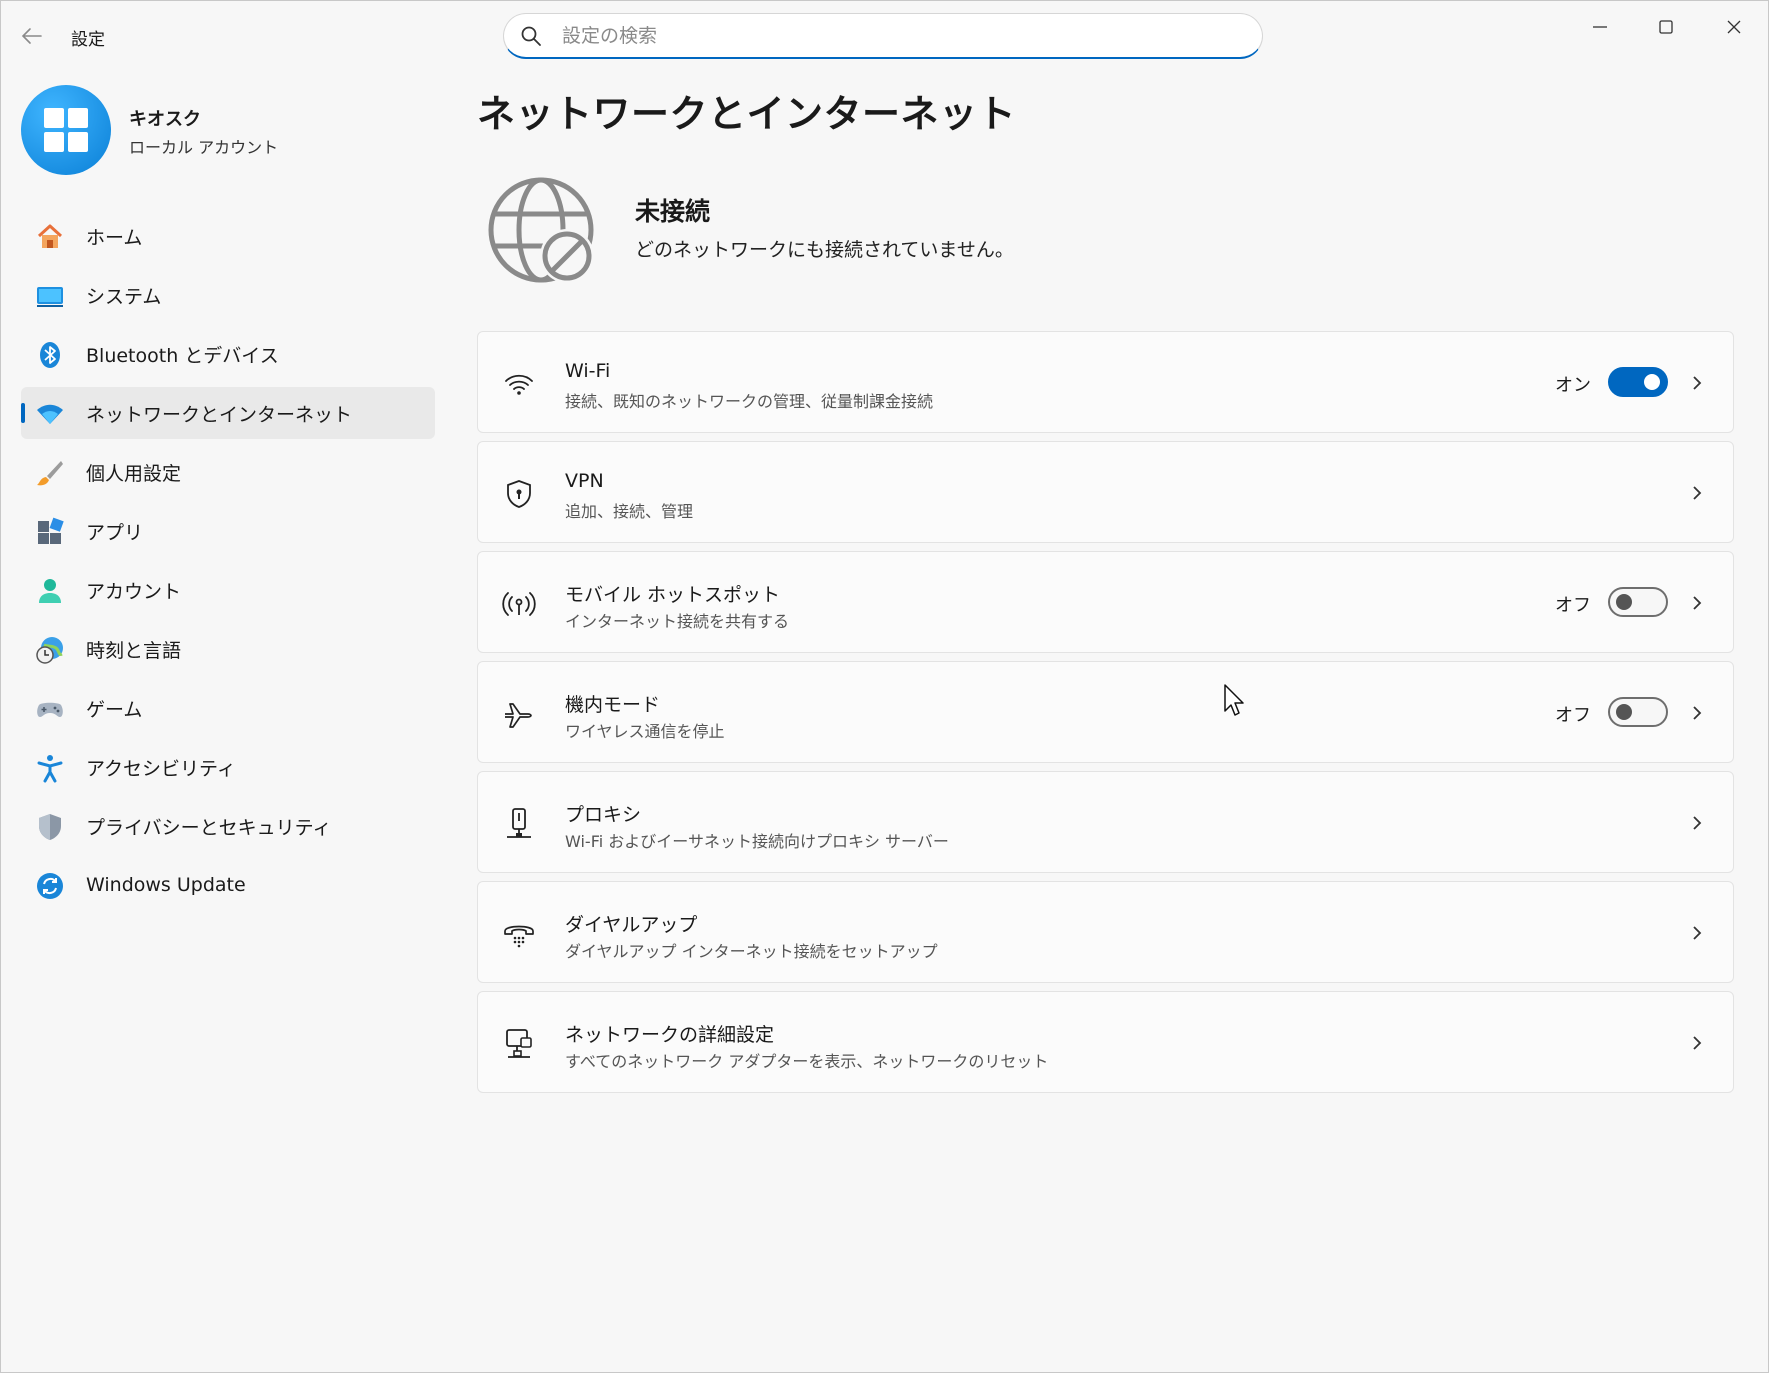 This screenshot has height=1373, width=1769. I want to click on brush-icon, so click(50, 473).